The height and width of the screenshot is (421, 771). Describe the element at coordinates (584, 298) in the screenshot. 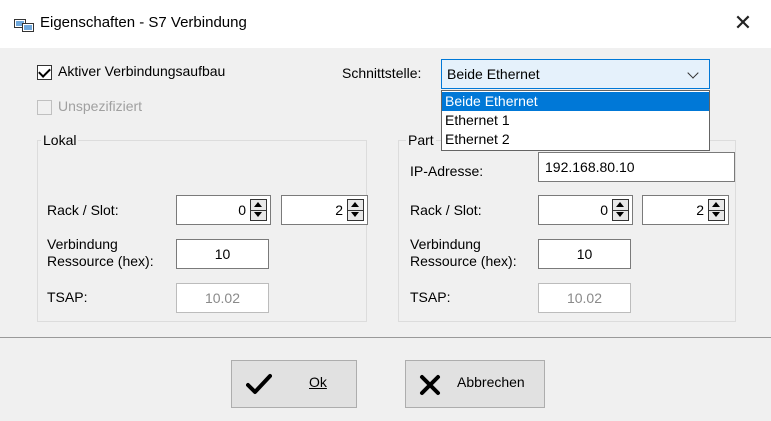

I see `partner-tsap-field: 10.02` at that location.